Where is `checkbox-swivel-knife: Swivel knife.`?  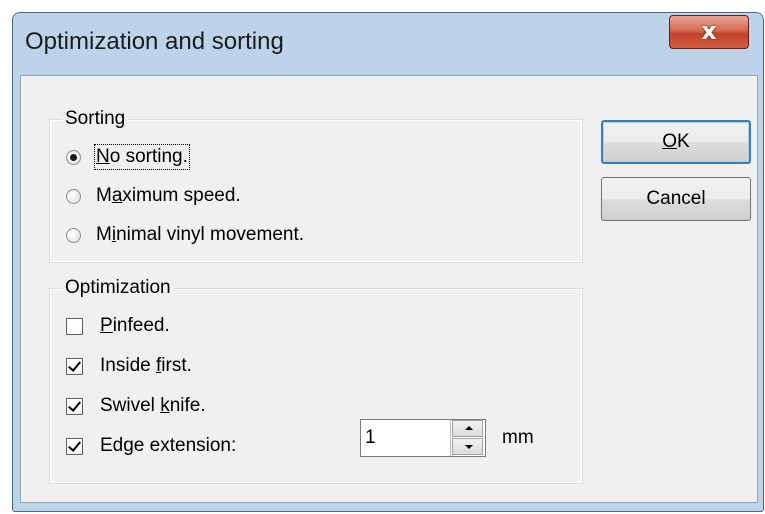 checkbox-swivel-knife: Swivel knife. is located at coordinates (136, 406).